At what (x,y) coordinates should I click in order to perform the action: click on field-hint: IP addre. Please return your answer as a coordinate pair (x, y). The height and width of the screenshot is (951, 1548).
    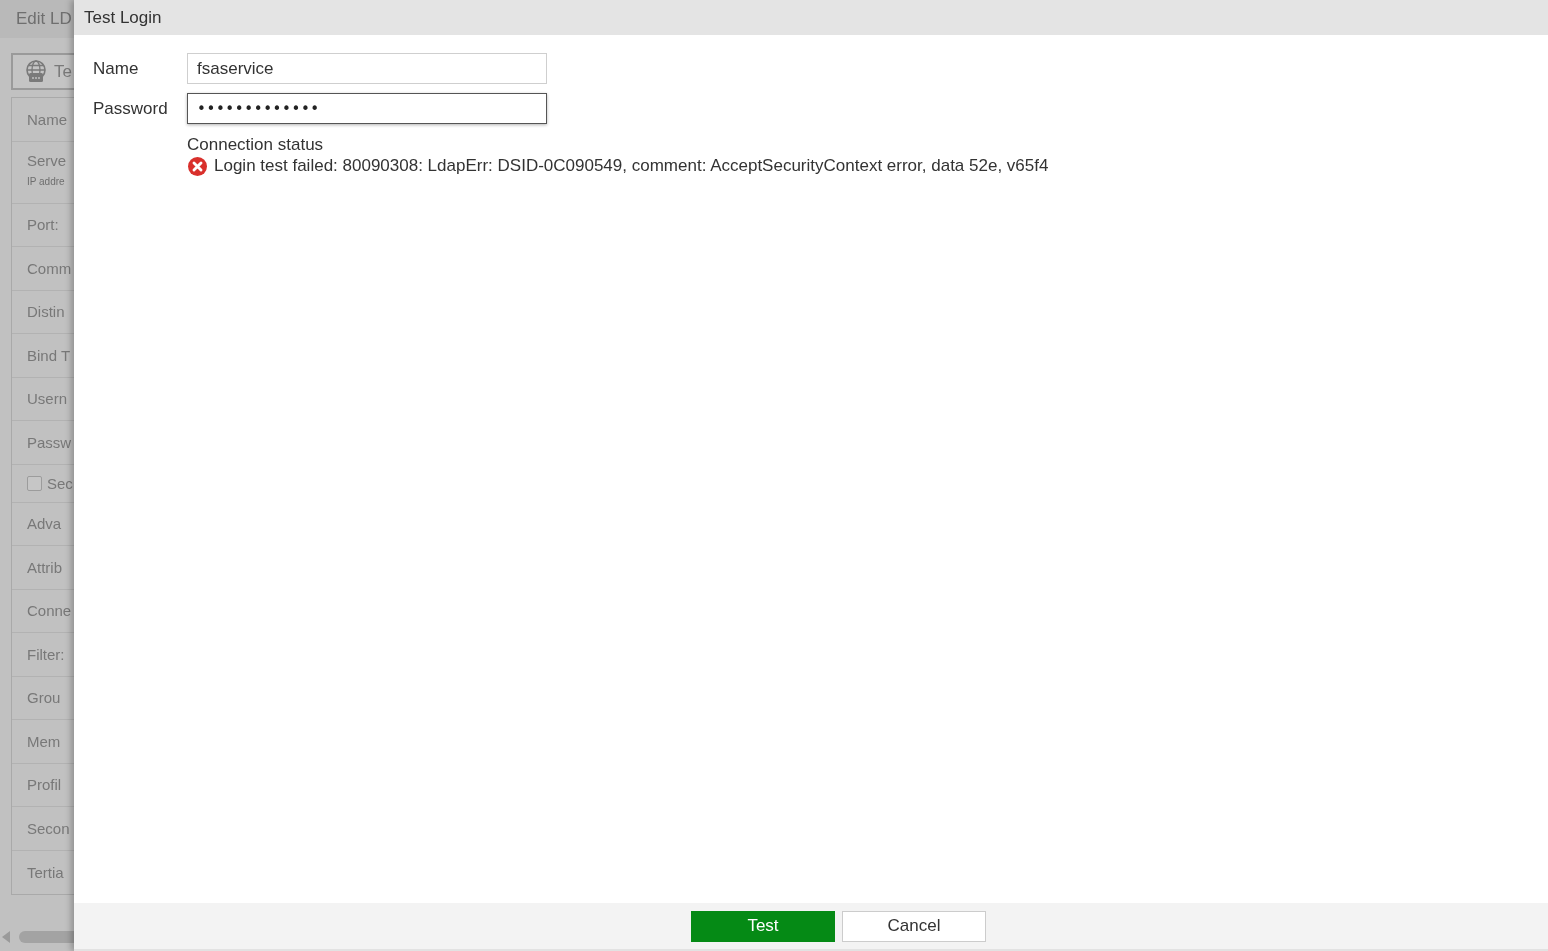
    Looking at the image, I should click on (46, 181).